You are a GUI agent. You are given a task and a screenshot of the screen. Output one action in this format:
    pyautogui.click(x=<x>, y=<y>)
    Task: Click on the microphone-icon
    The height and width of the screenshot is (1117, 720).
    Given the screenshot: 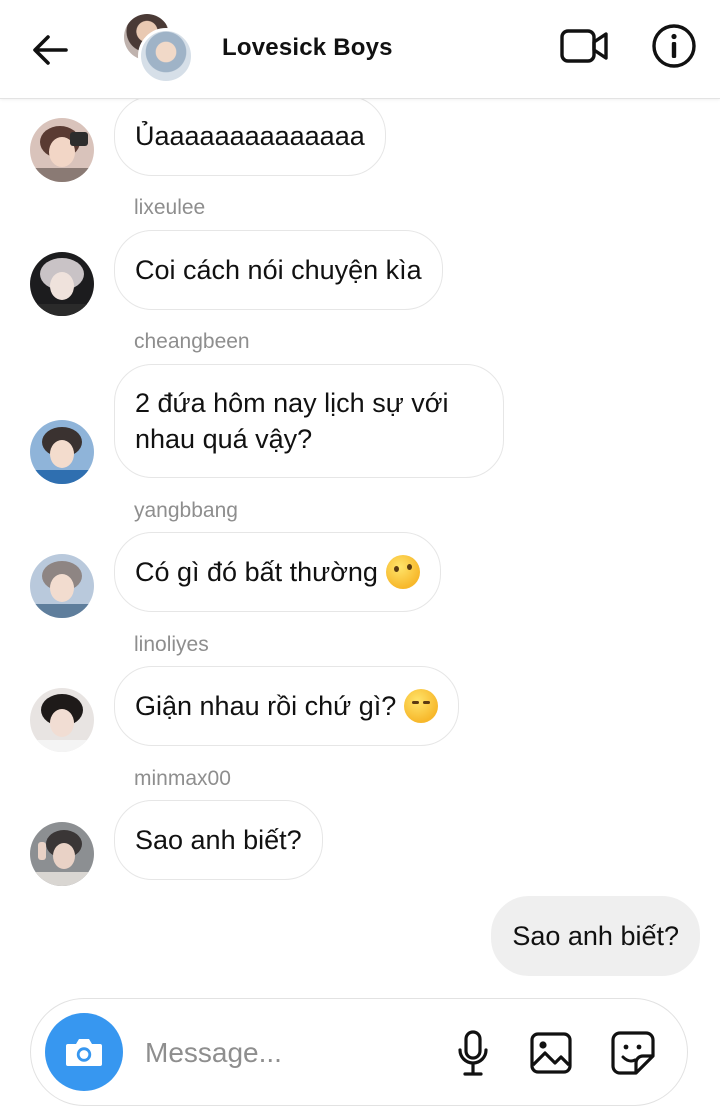 What is the action you would take?
    pyautogui.click(x=473, y=1053)
    